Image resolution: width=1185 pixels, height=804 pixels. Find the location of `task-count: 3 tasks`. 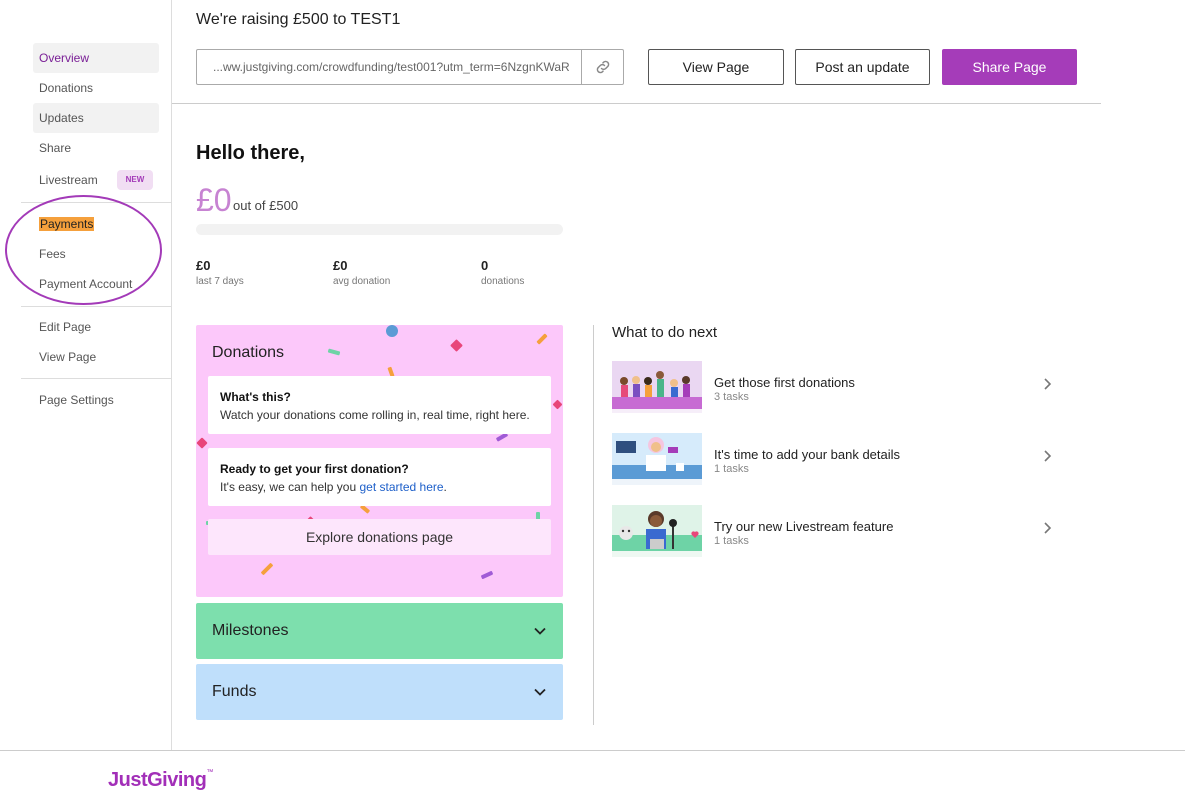

task-count: 3 tasks is located at coordinates (731, 397).